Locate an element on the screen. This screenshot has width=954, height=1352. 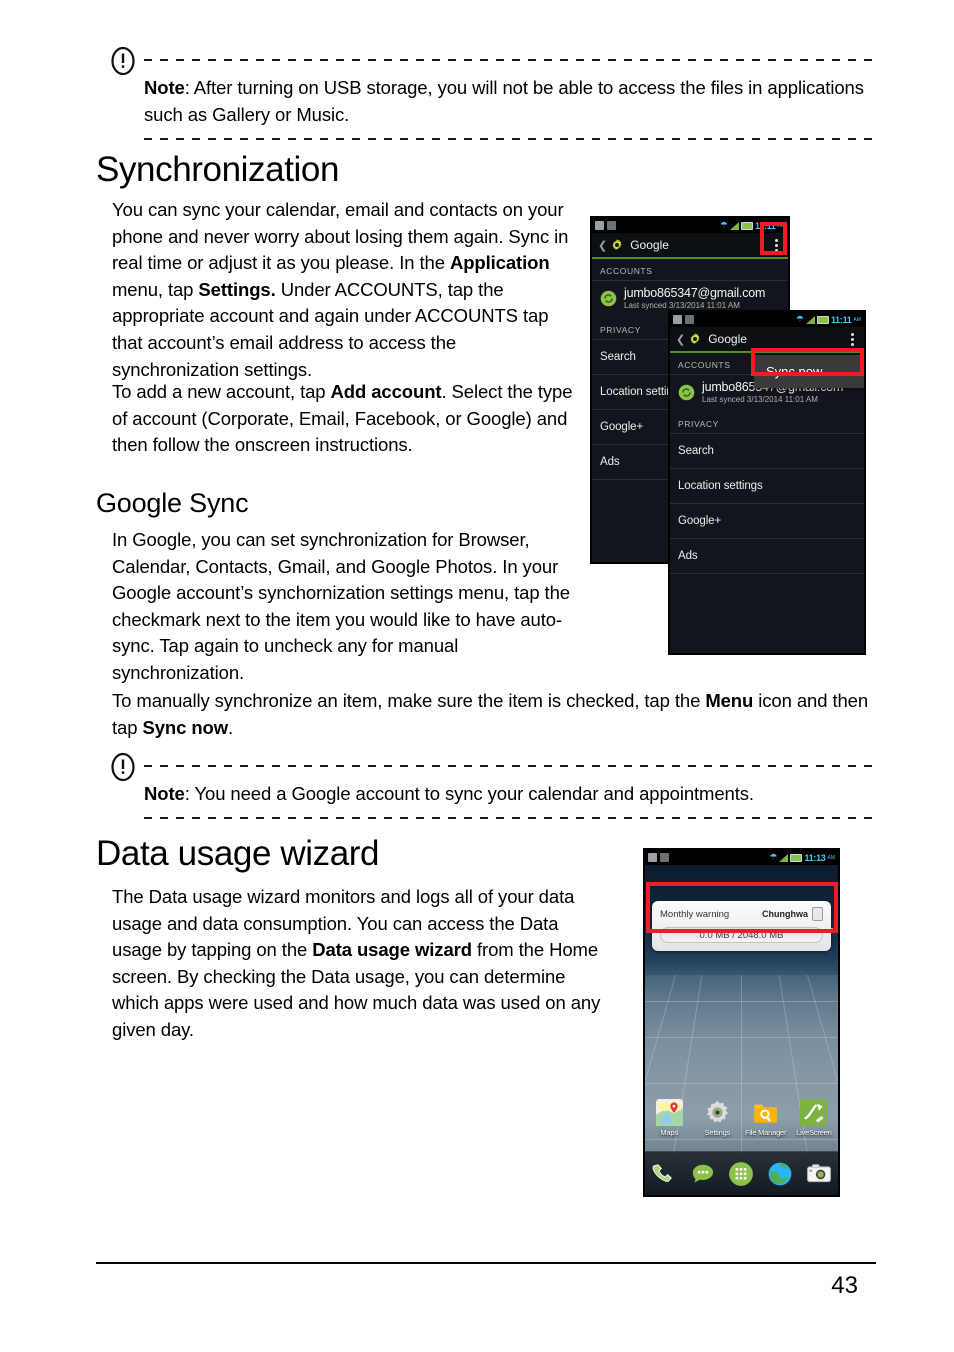
list-item-location-settings: Location settings is located at coordinates (767, 486).